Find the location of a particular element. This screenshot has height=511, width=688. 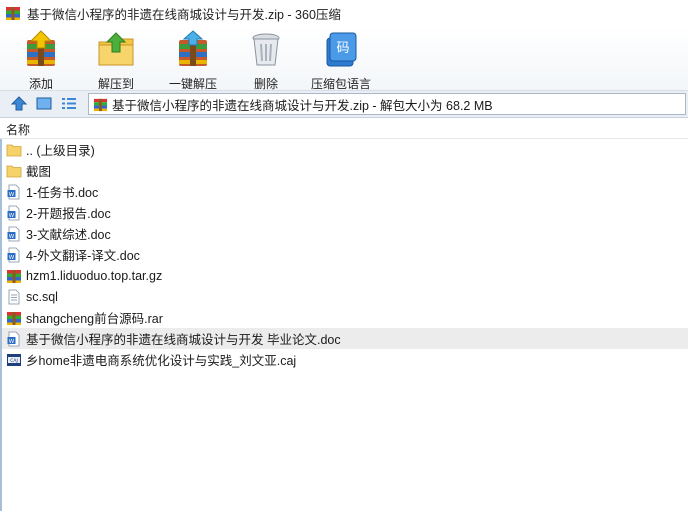

archive-app-icon is located at coordinates (13, 13).